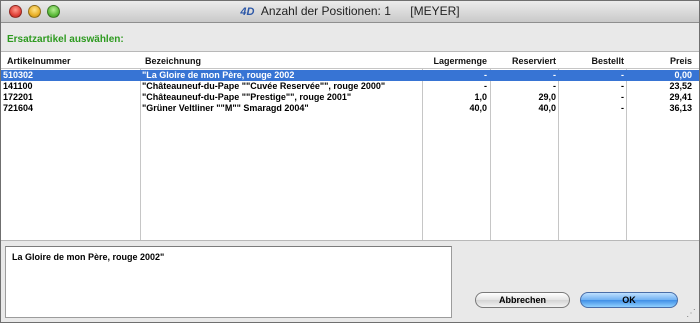 The width and height of the screenshot is (700, 323). What do you see at coordinates (680, 86) in the screenshot?
I see `cell-preis: 23,52` at bounding box center [680, 86].